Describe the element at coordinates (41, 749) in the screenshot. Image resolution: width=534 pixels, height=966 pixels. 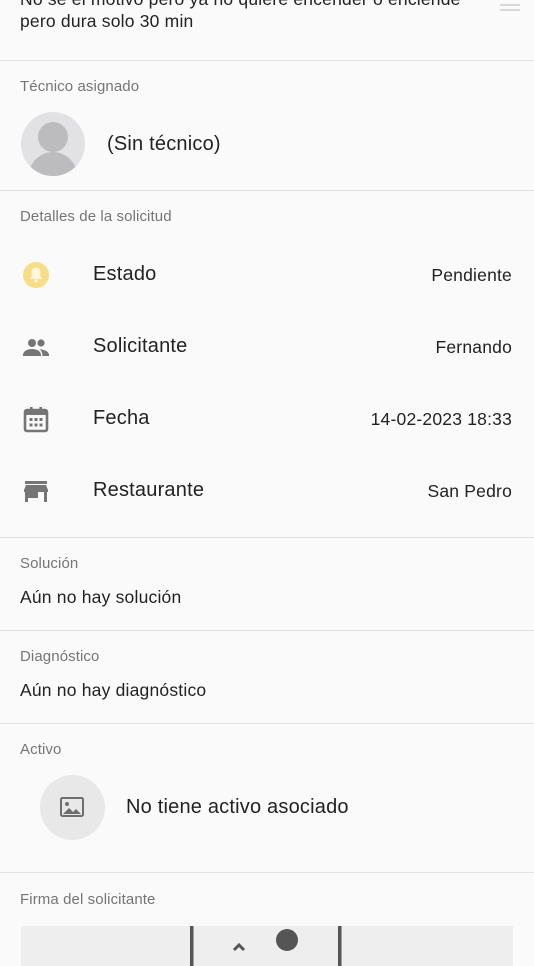
I see `asset-section-label: Activo` at that location.